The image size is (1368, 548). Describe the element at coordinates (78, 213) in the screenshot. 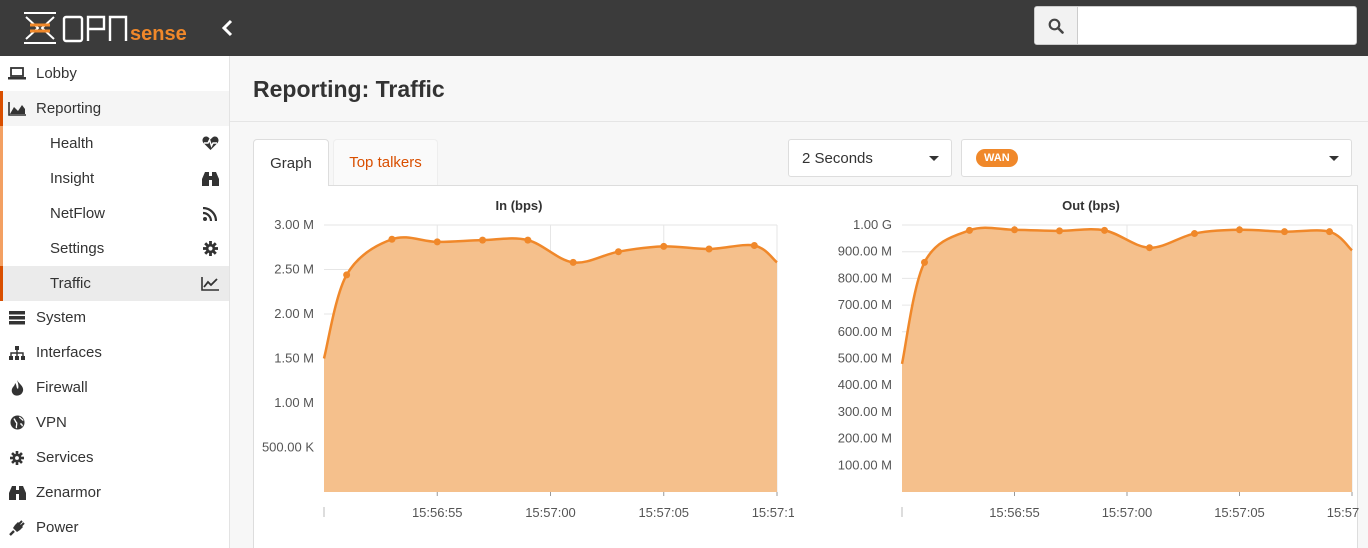

I see `sidebar-subitem-label: NetFlow` at that location.